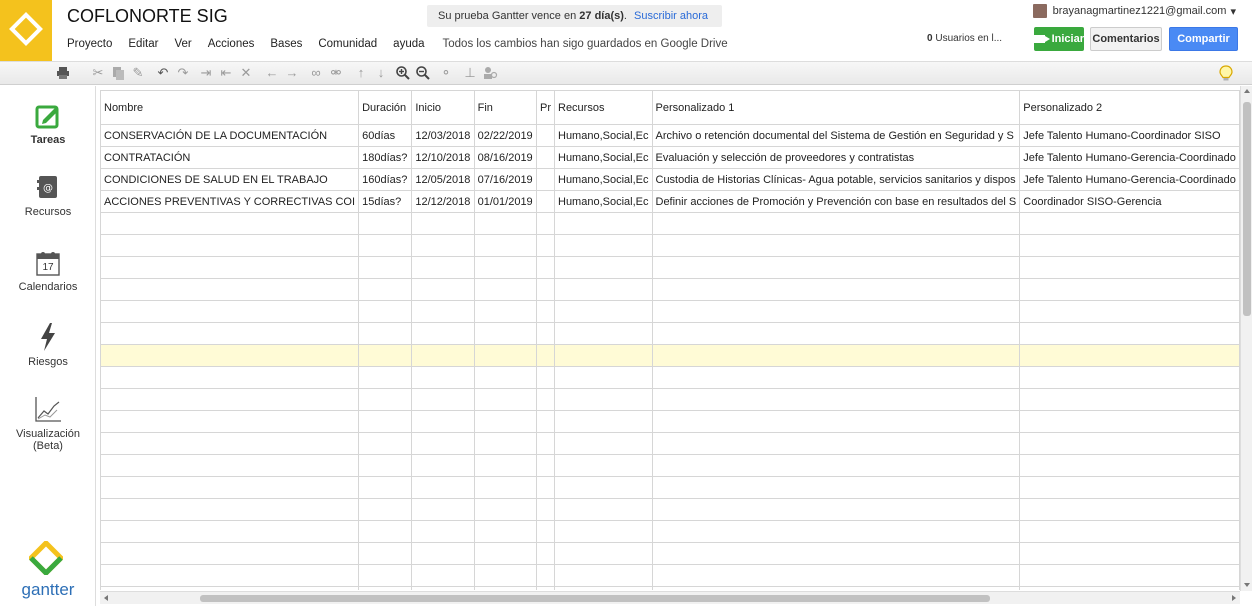 This screenshot has height=606, width=1252. I want to click on menu-ver: Ver, so click(182, 44).